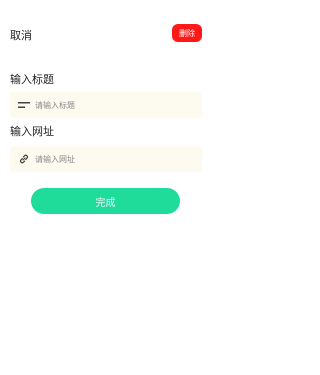 Image resolution: width=320 pixels, height=375 pixels. What do you see at coordinates (110, 105) in the screenshot?
I see `title-input` at bounding box center [110, 105].